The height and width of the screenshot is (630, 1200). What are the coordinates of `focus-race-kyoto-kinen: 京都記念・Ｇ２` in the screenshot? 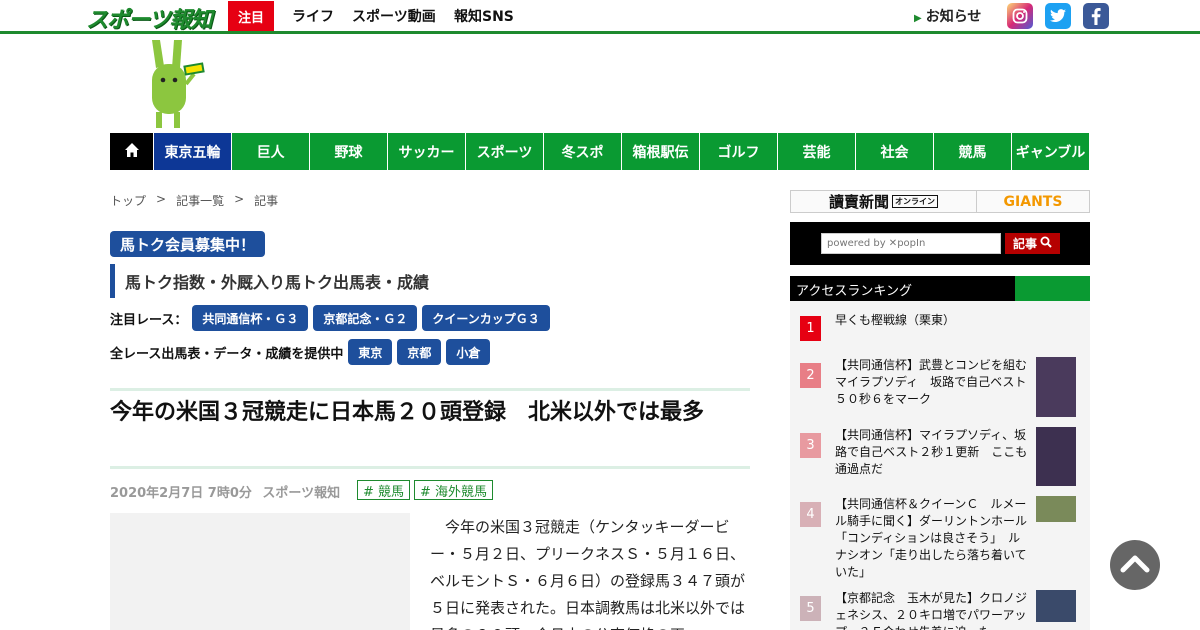 It's located at (365, 318).